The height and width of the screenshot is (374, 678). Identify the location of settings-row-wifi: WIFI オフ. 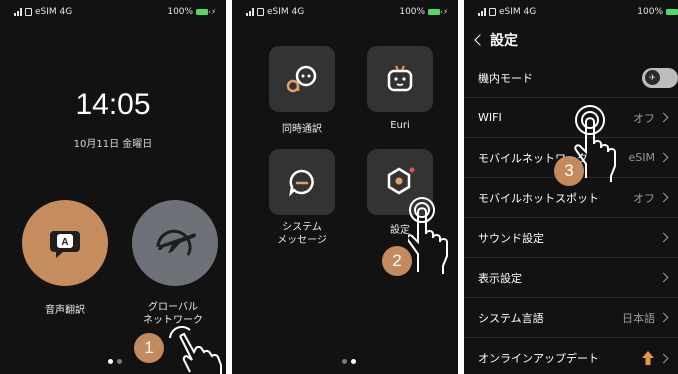
(571, 118).